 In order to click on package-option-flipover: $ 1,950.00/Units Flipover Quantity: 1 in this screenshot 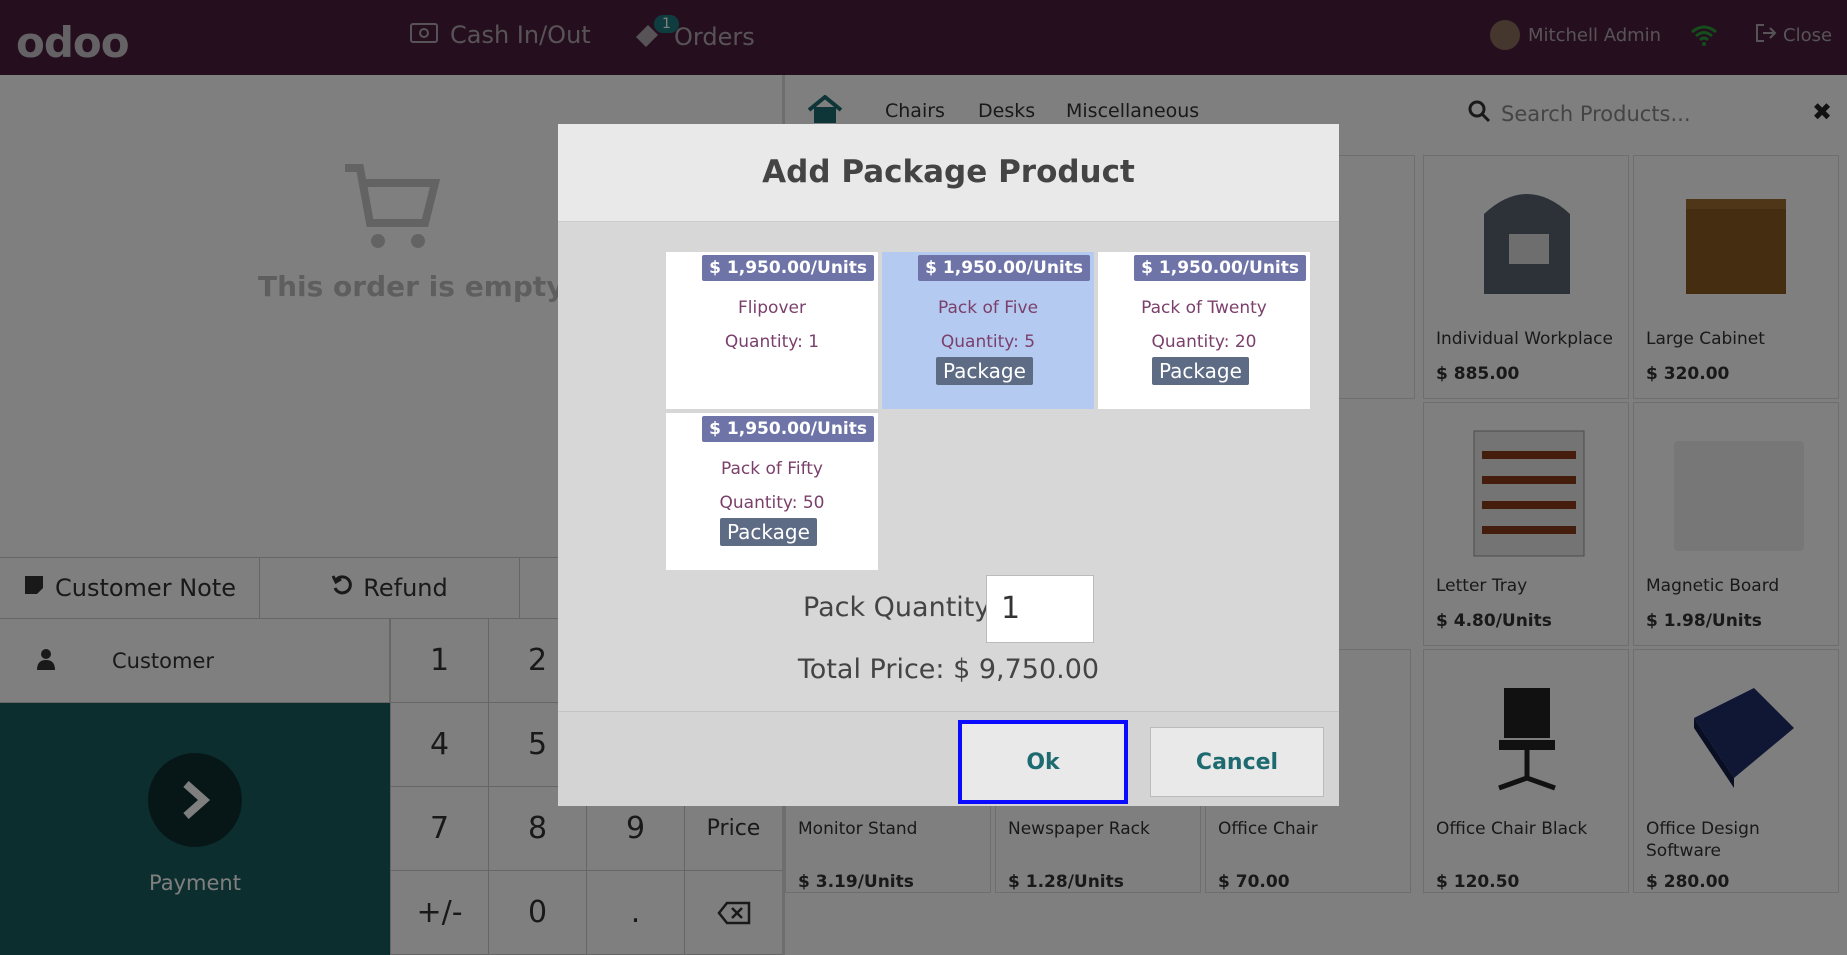, I will do `click(772, 330)`.